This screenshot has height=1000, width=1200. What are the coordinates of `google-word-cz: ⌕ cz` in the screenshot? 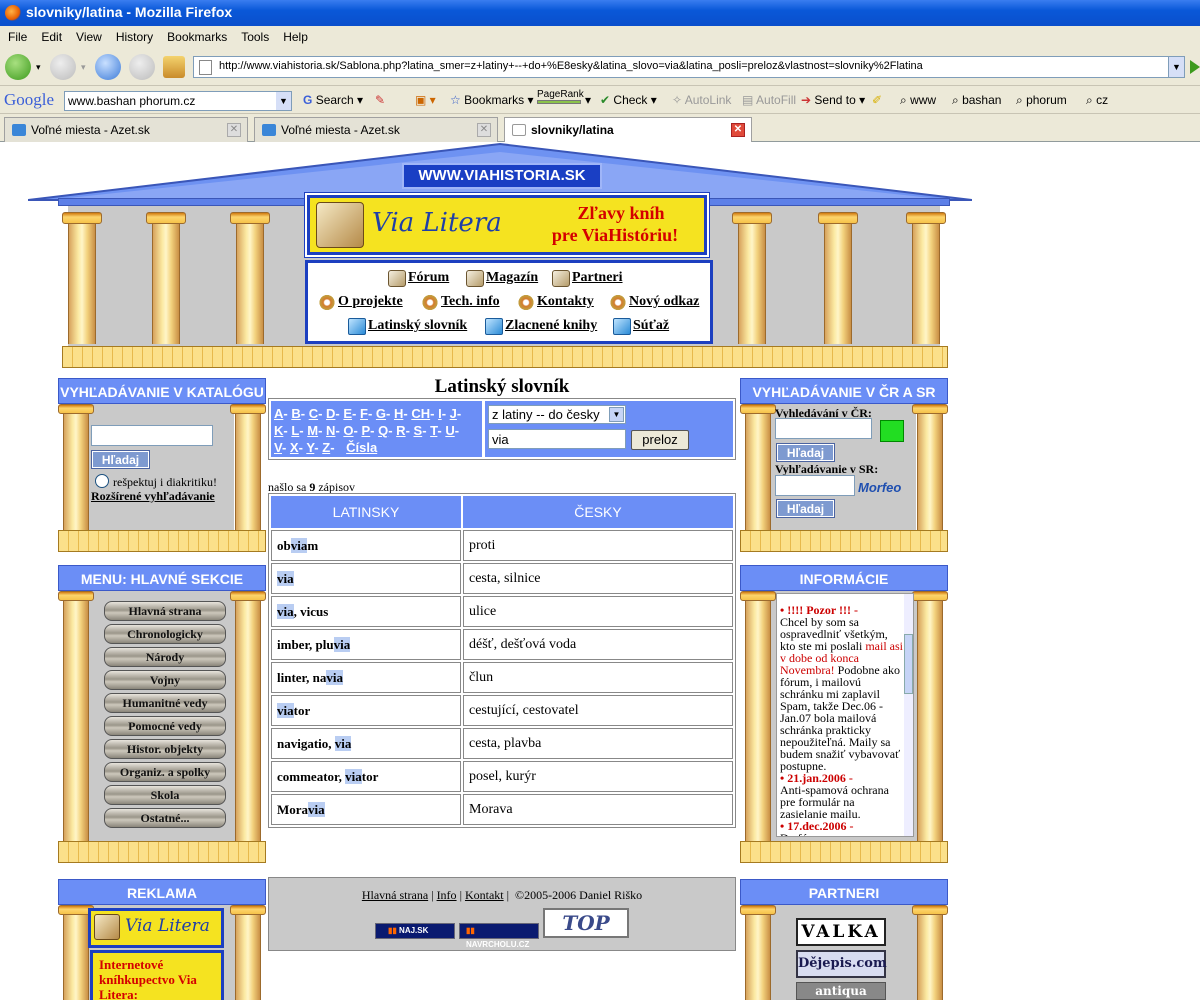 It's located at (1097, 100).